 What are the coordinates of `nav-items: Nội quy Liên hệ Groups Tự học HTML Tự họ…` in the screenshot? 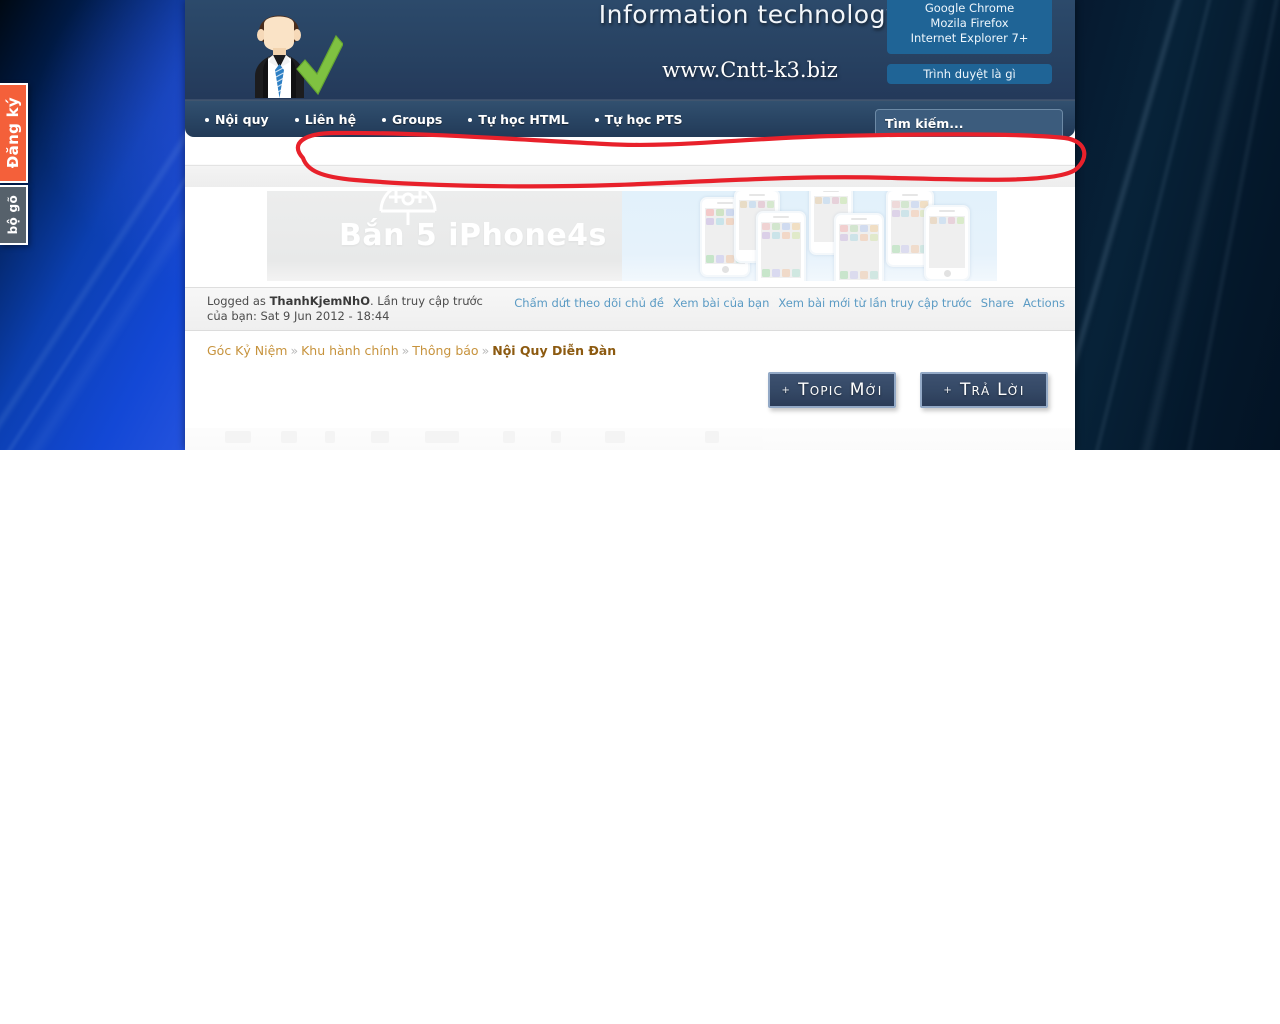 It's located at (444, 119).